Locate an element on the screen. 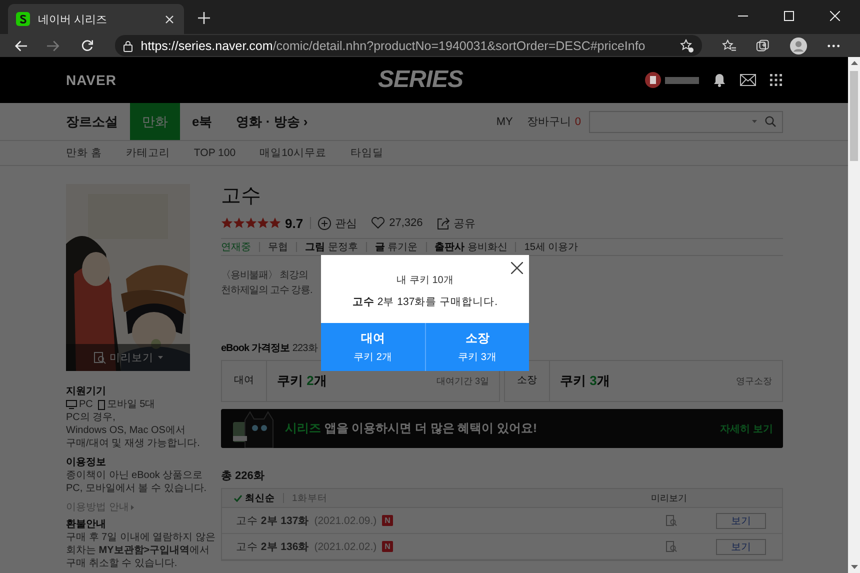 This screenshot has width=860, height=573. column-header: 미리보기 is located at coordinates (669, 498).